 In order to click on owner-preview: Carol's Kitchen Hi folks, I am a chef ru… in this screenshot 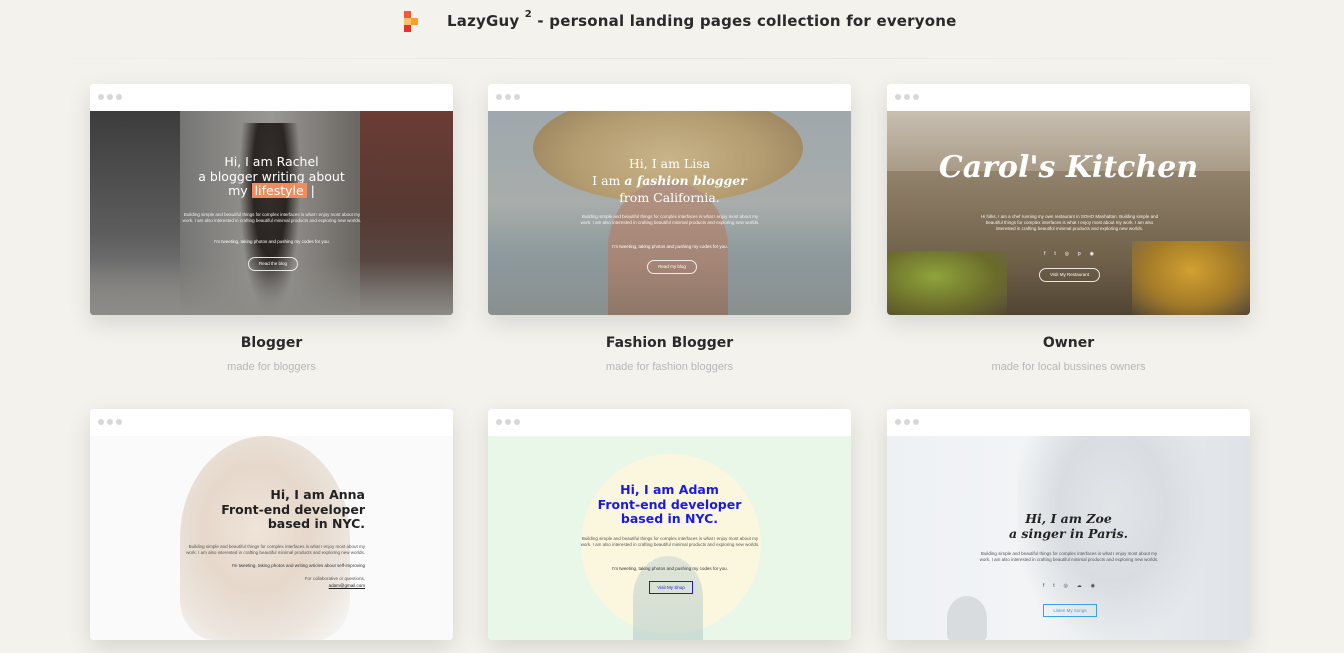, I will do `click(1068, 213)`.